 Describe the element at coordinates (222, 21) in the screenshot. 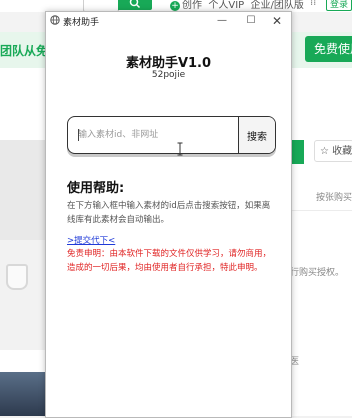

I see `minimize-icon: —` at that location.